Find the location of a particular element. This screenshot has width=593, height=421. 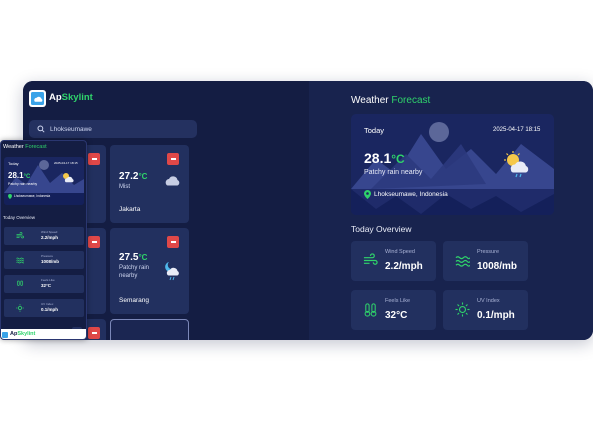

card-condition: Mist is located at coordinates (124, 187).